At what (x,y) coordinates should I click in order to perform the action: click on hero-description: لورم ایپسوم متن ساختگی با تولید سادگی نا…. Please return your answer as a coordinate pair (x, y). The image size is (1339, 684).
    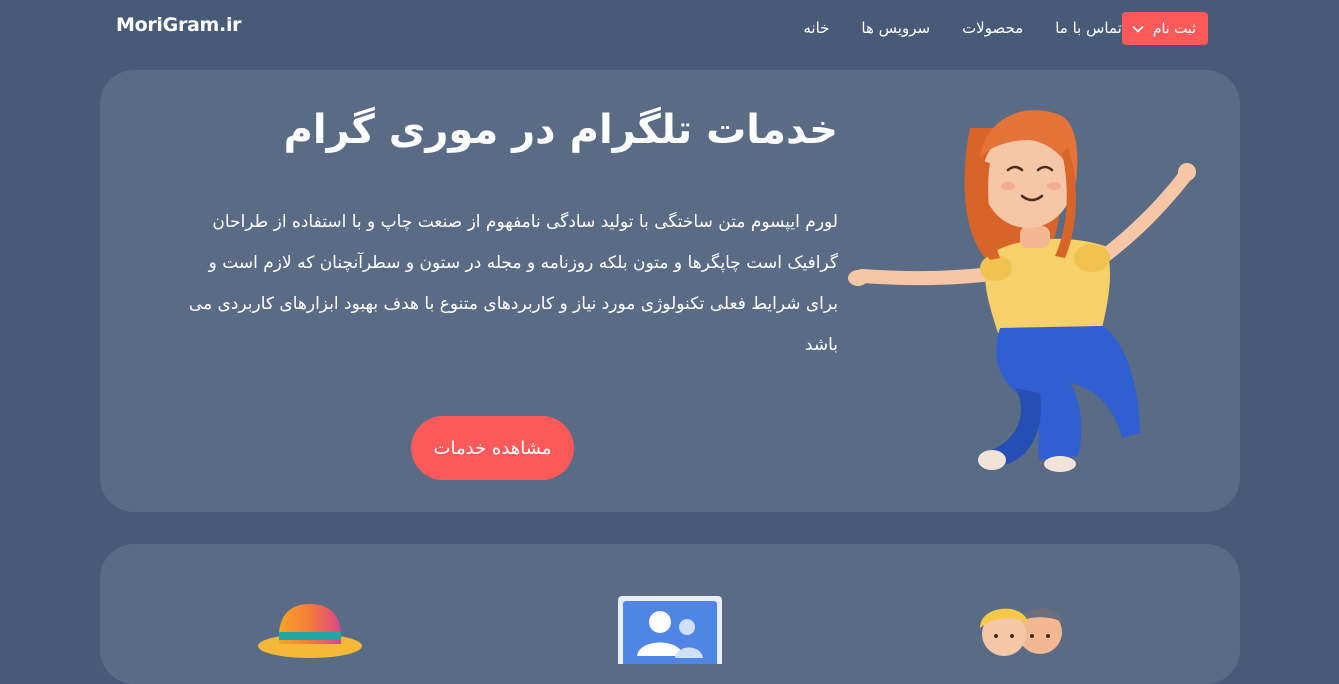
    Looking at the image, I should click on (513, 283).